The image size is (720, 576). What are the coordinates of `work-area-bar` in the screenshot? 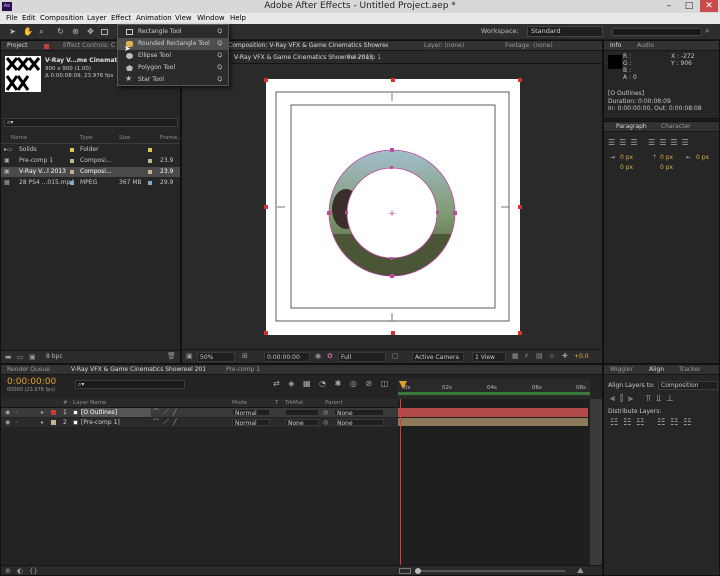 It's located at (494, 393).